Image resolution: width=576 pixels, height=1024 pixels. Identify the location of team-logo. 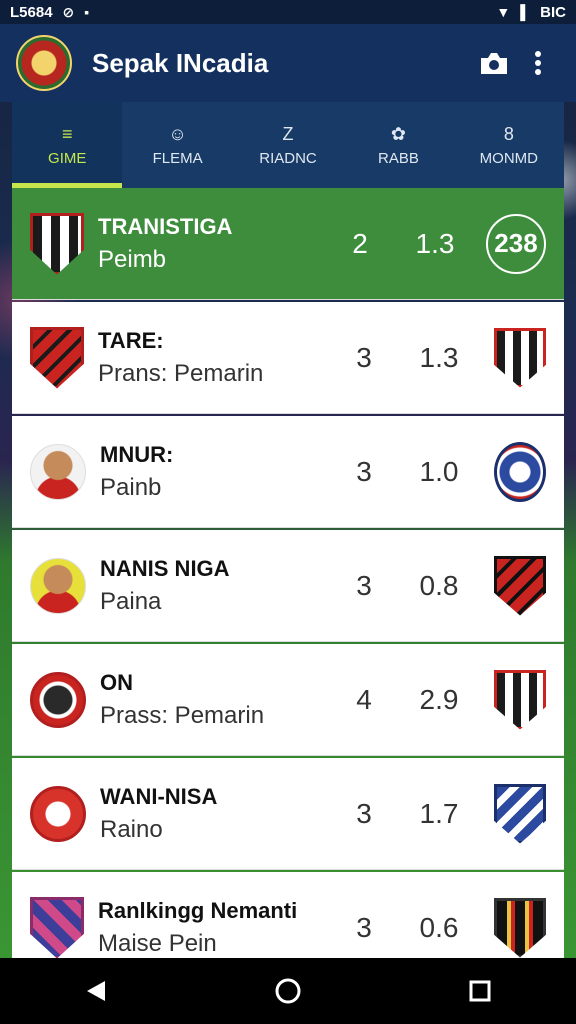
(44, 63).